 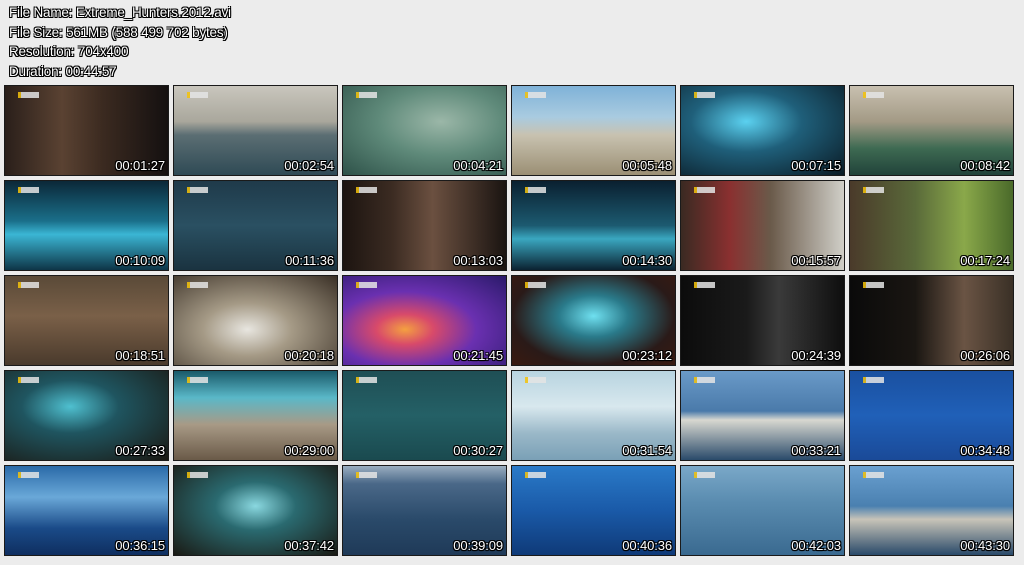 What do you see at coordinates (816, 260) in the screenshot?
I see `thumbnail-timestamp: 00:15:57` at bounding box center [816, 260].